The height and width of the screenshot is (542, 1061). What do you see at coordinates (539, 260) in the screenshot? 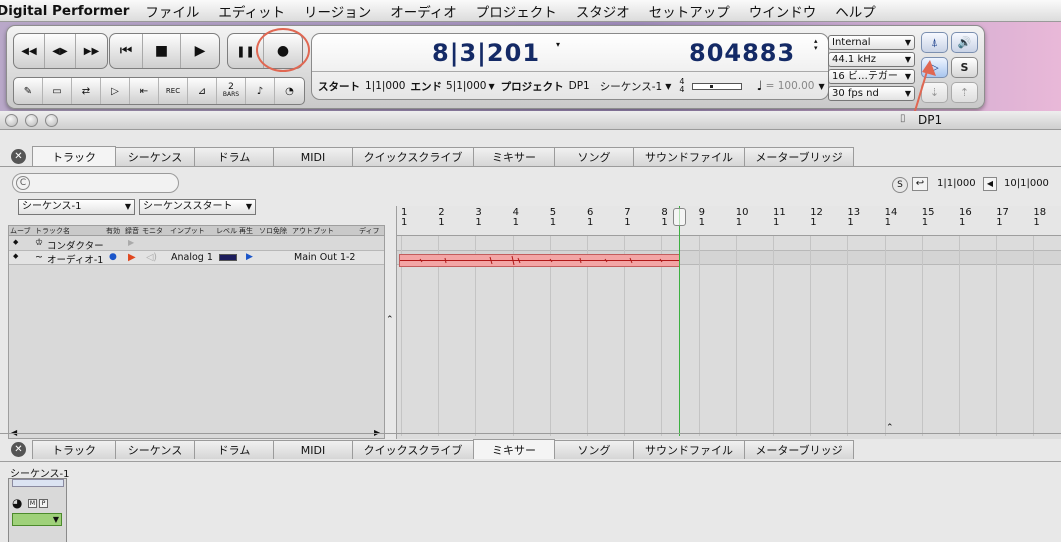
I see `audio-clip` at bounding box center [539, 260].